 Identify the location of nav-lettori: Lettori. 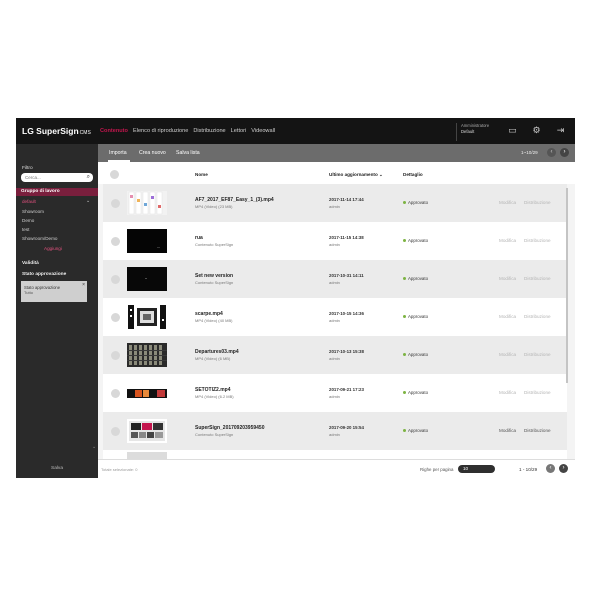
(239, 131).